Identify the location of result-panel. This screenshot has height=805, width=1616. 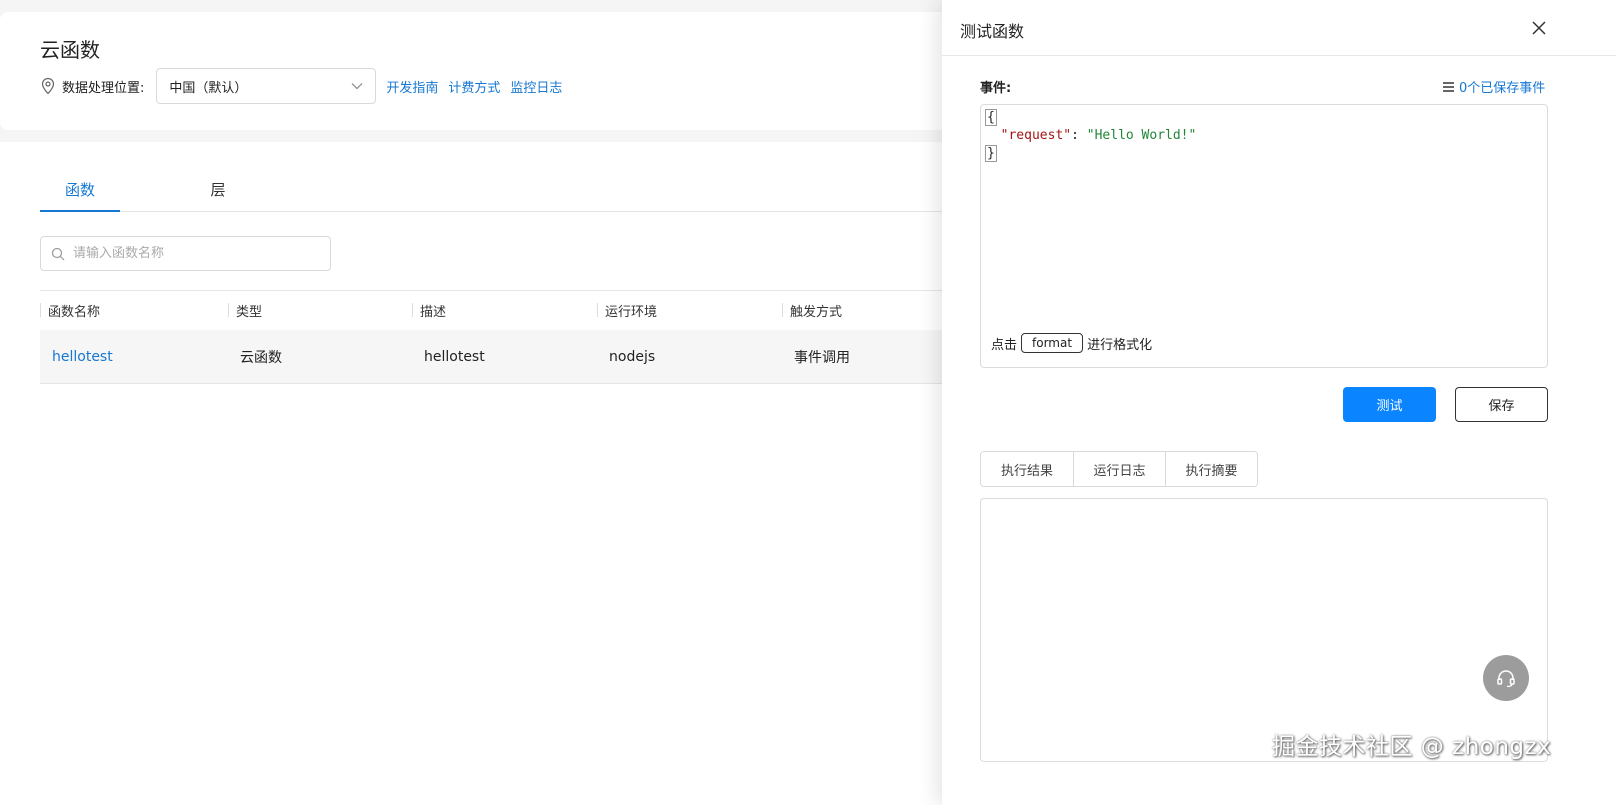
(1264, 630).